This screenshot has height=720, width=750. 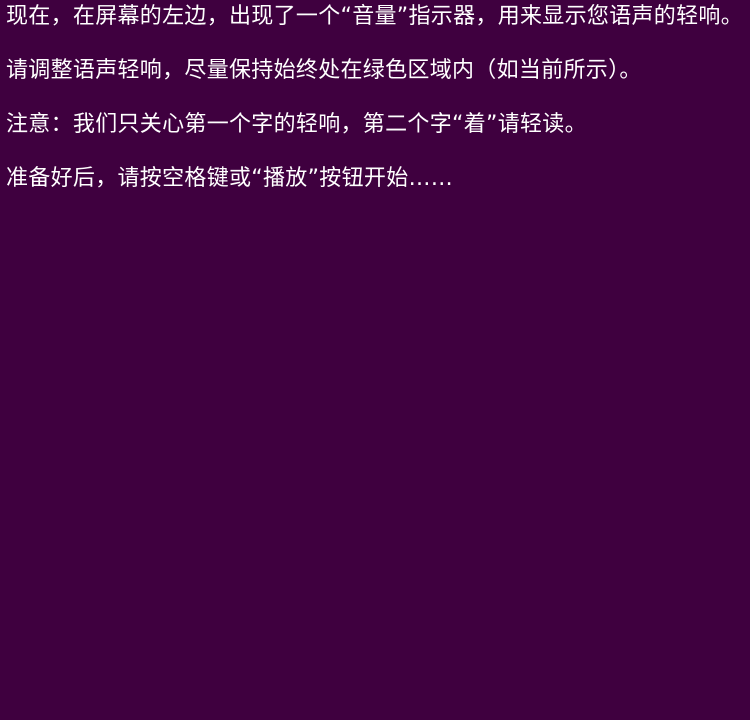 I want to click on instruction-keep-green: 请调整语声轻响，尽量保持始终处在绿色区域内（如当前所示）。, so click(x=324, y=70).